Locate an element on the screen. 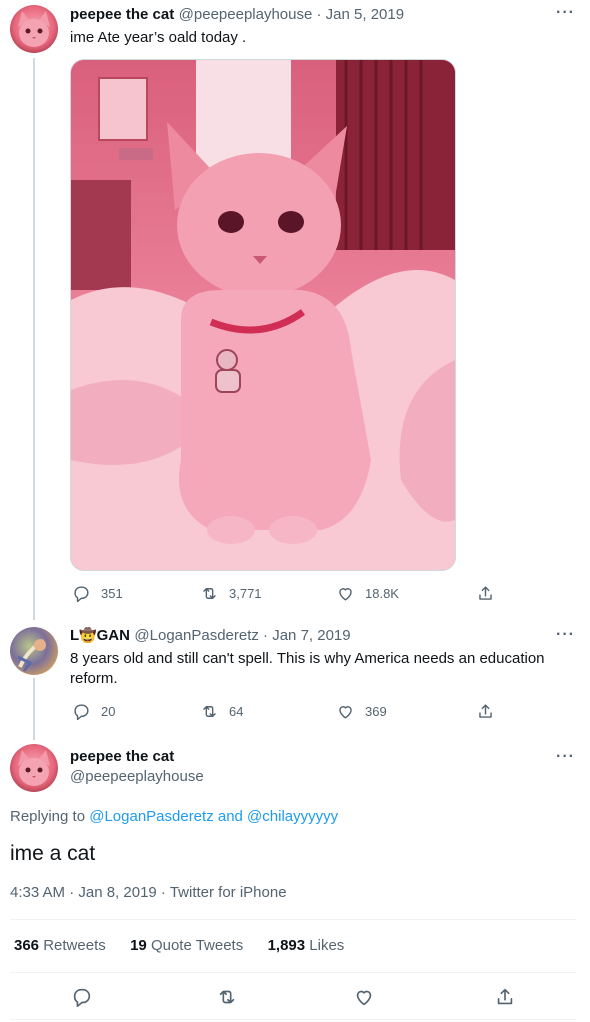 The width and height of the screenshot is (590, 1022). retweet-count: 3,771 is located at coordinates (245, 593).